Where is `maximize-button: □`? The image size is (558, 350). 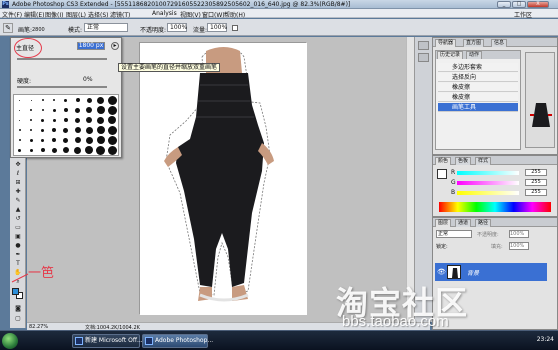 maximize-button: □ is located at coordinates (519, 4).